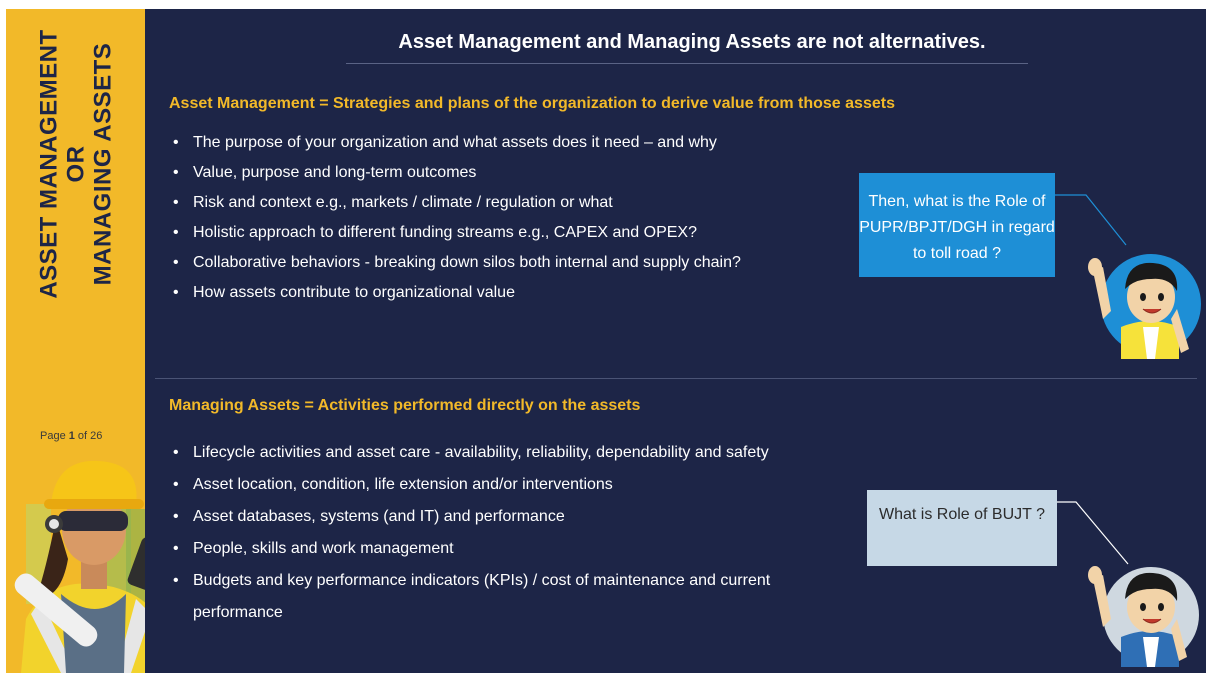  What do you see at coordinates (1092, 379) in the screenshot?
I see `callout-pointer-lines` at bounding box center [1092, 379].